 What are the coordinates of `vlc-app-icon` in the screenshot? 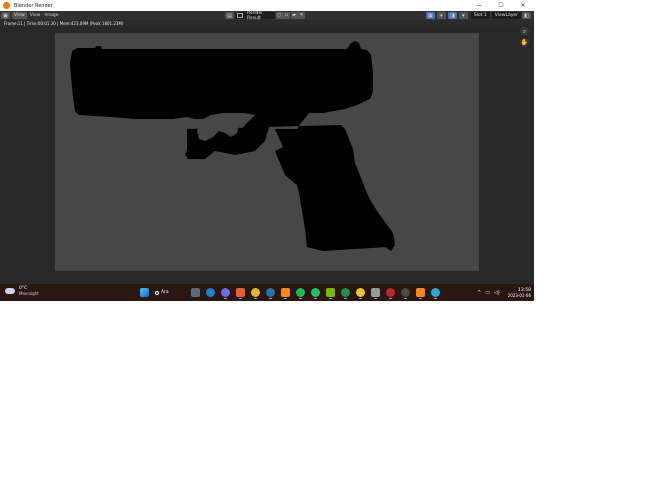 It's located at (285, 293).